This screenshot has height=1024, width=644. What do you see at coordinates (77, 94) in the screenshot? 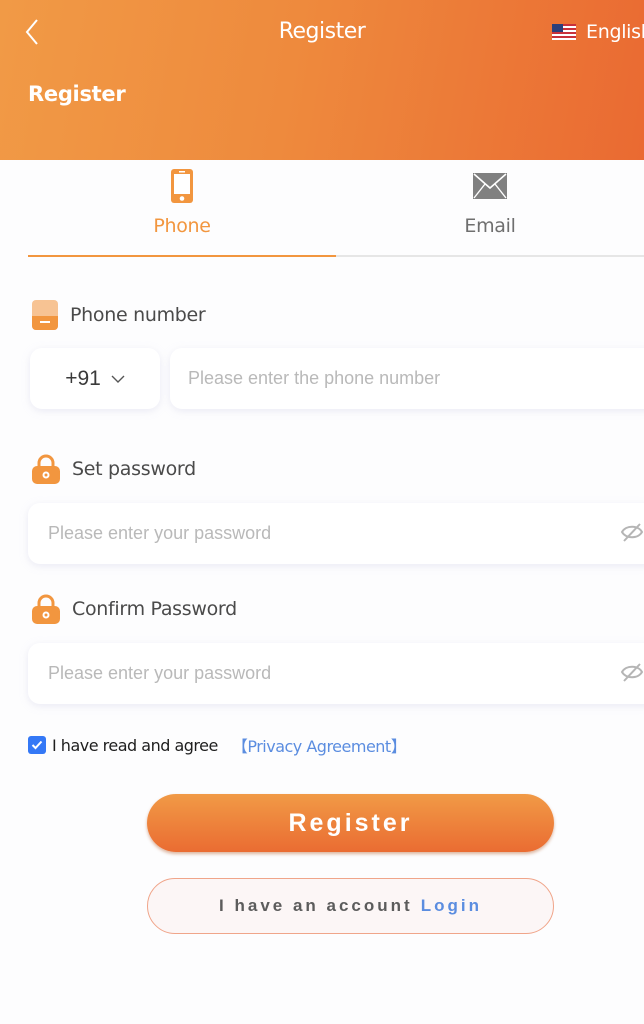
I see `page-heading: Register` at bounding box center [77, 94].